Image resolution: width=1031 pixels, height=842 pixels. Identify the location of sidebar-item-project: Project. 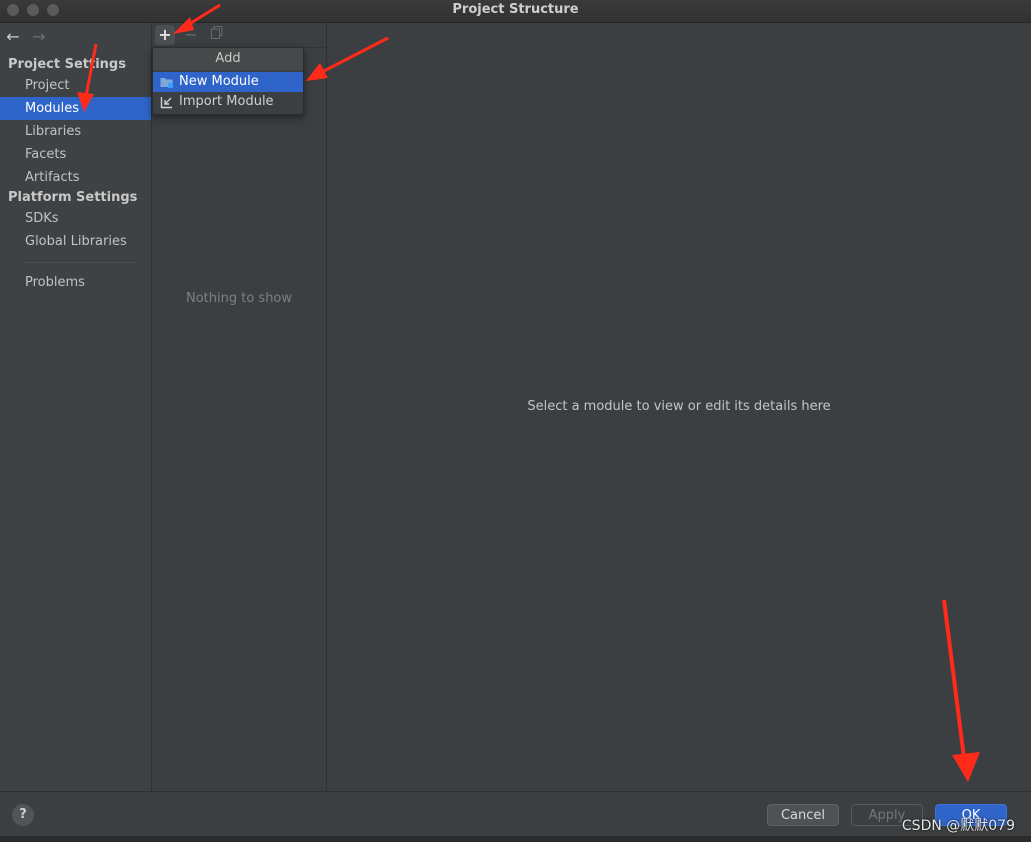
(75, 85).